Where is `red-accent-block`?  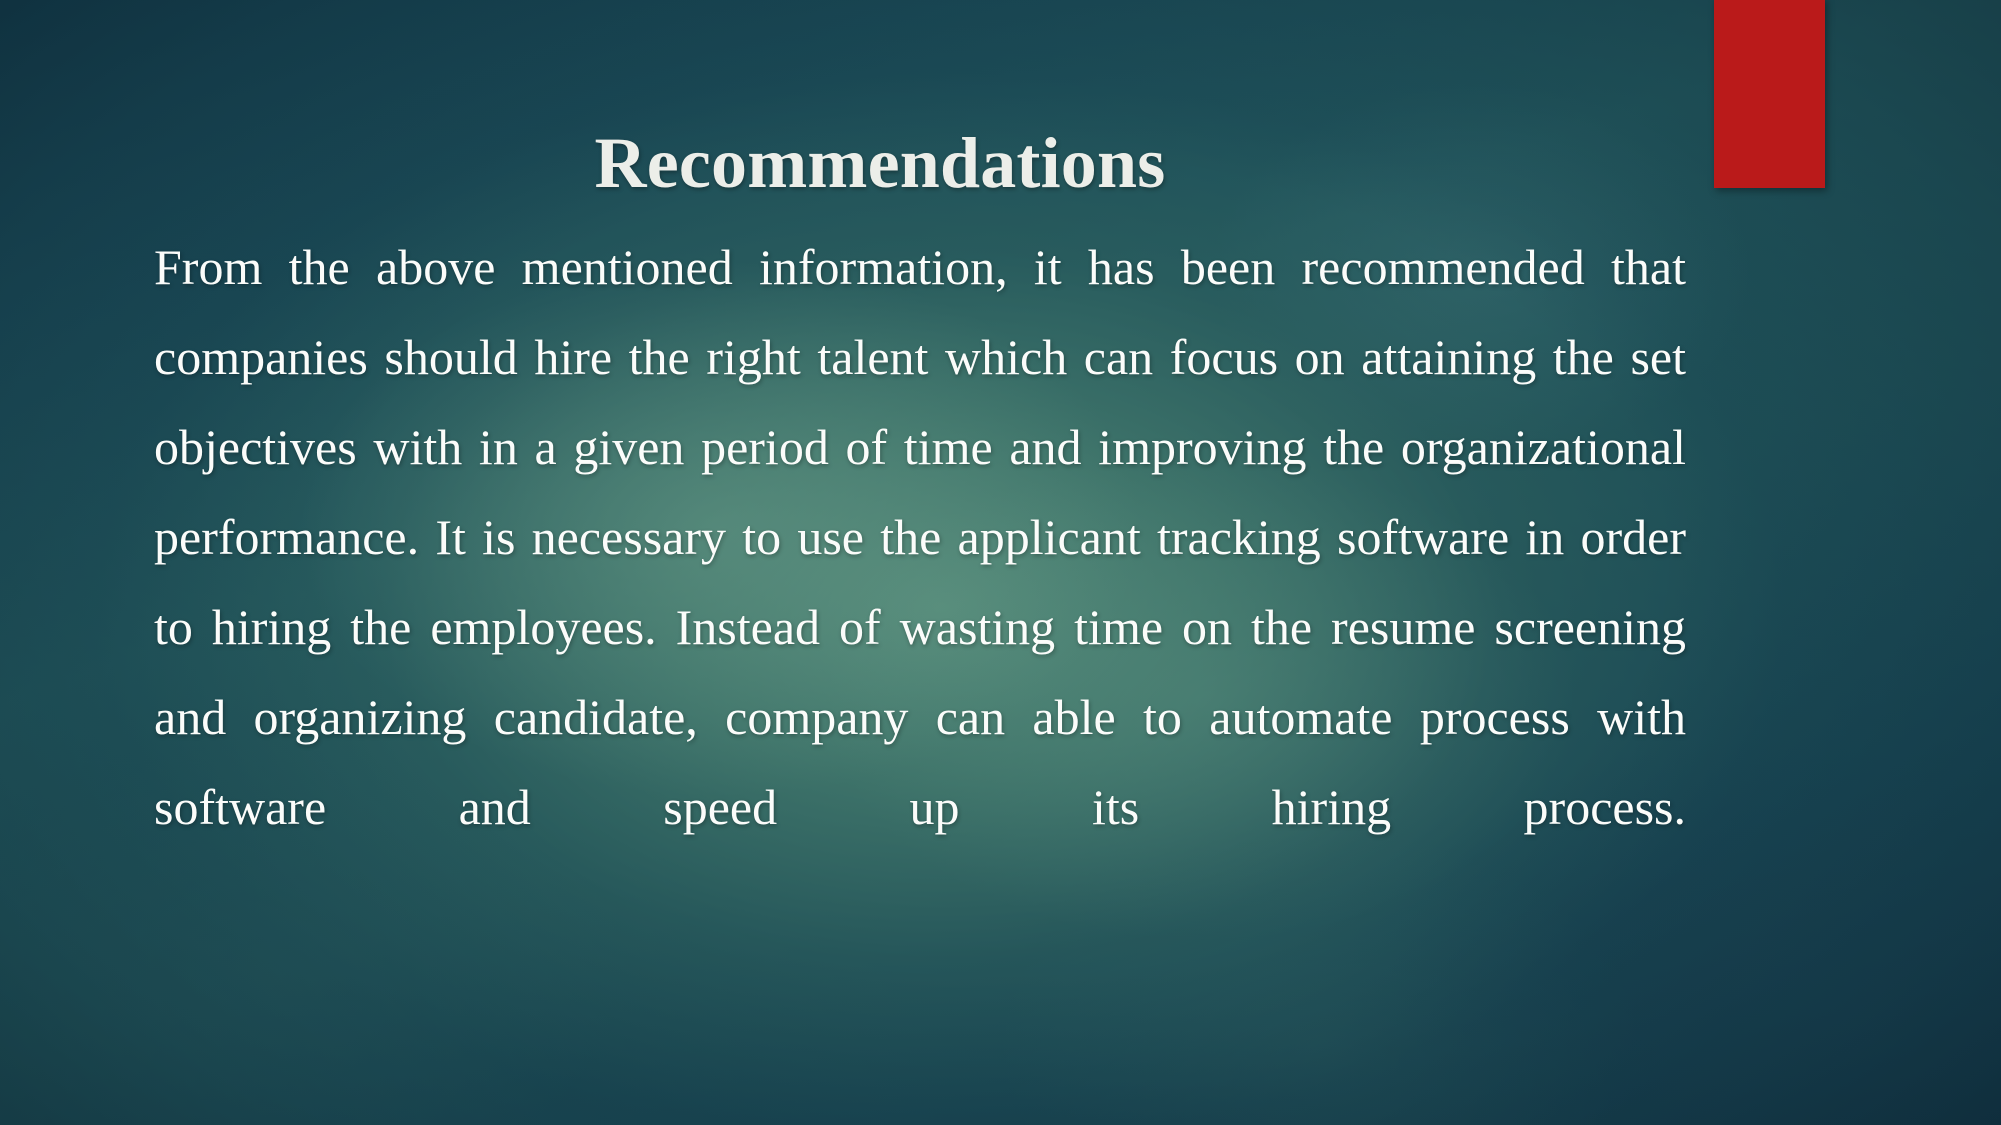
red-accent-block is located at coordinates (1769, 94).